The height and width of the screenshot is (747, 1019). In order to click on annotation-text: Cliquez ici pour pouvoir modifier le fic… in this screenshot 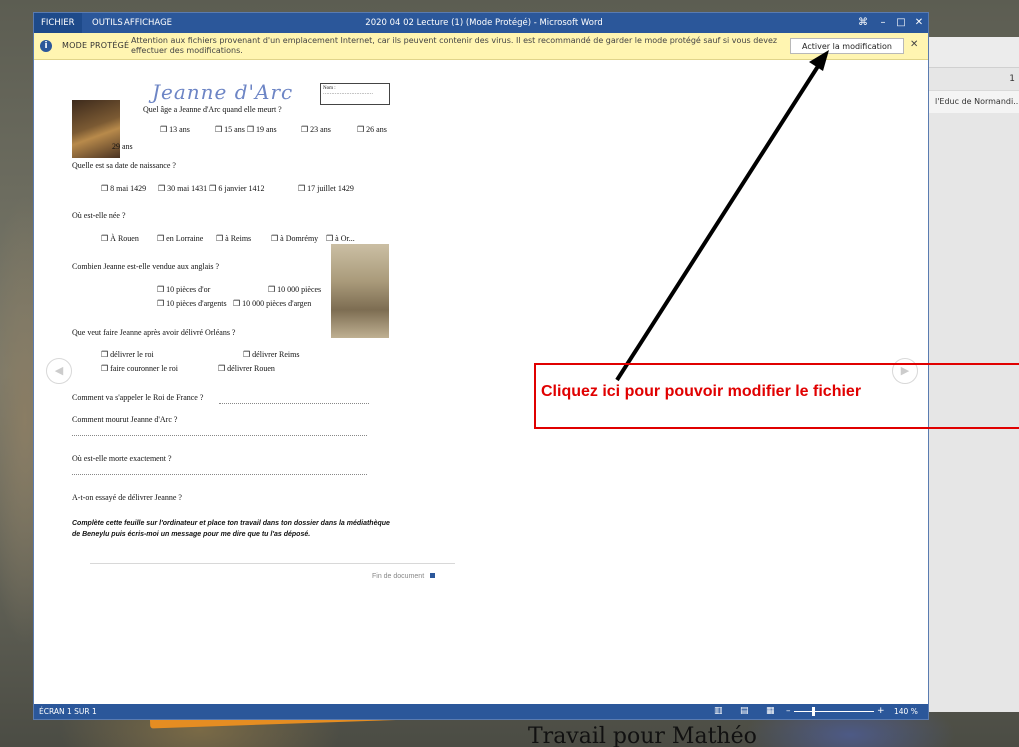, I will do `click(701, 391)`.